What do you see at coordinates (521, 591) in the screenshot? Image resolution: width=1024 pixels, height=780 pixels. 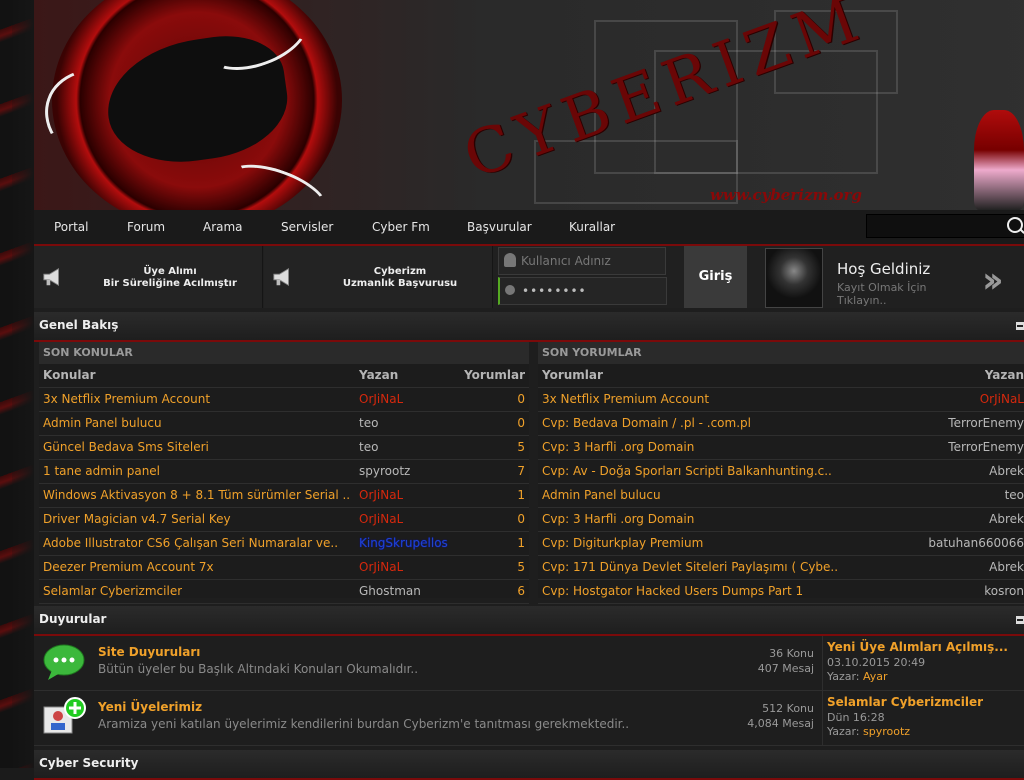 I see `topic-reply-count: 6` at bounding box center [521, 591].